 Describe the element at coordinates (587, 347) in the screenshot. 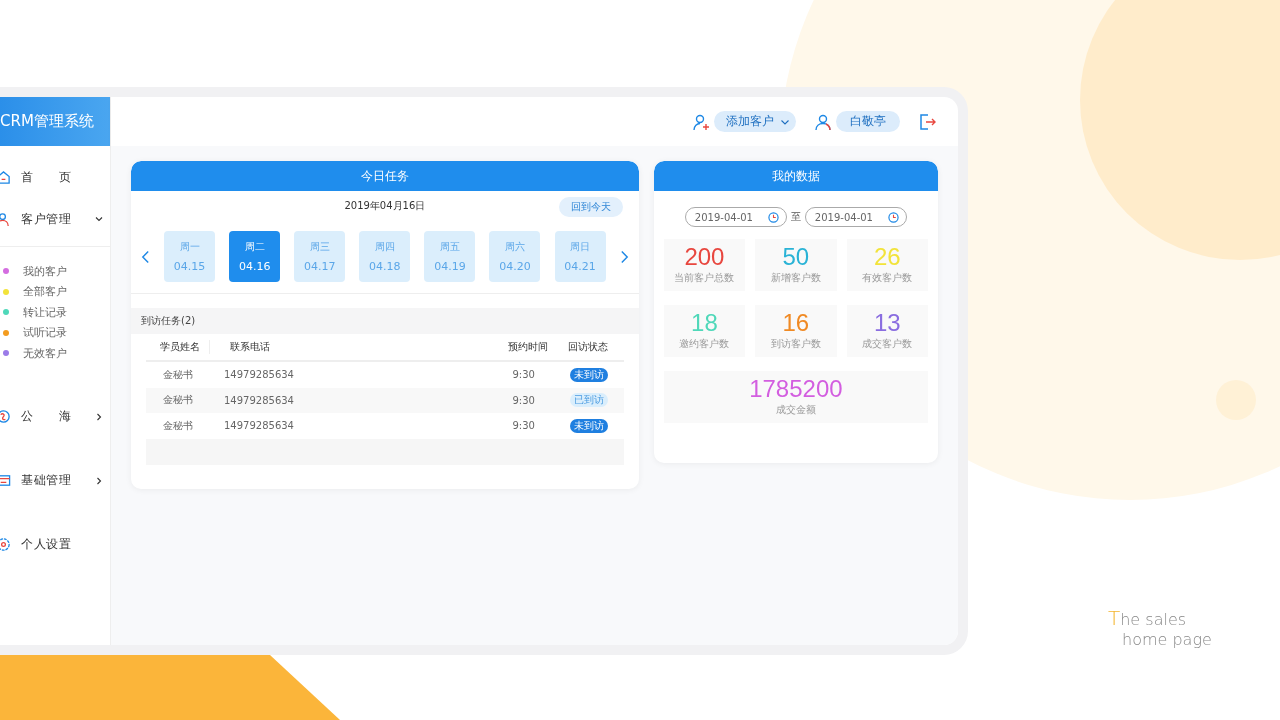

I see `column-header: 回访状态` at that location.